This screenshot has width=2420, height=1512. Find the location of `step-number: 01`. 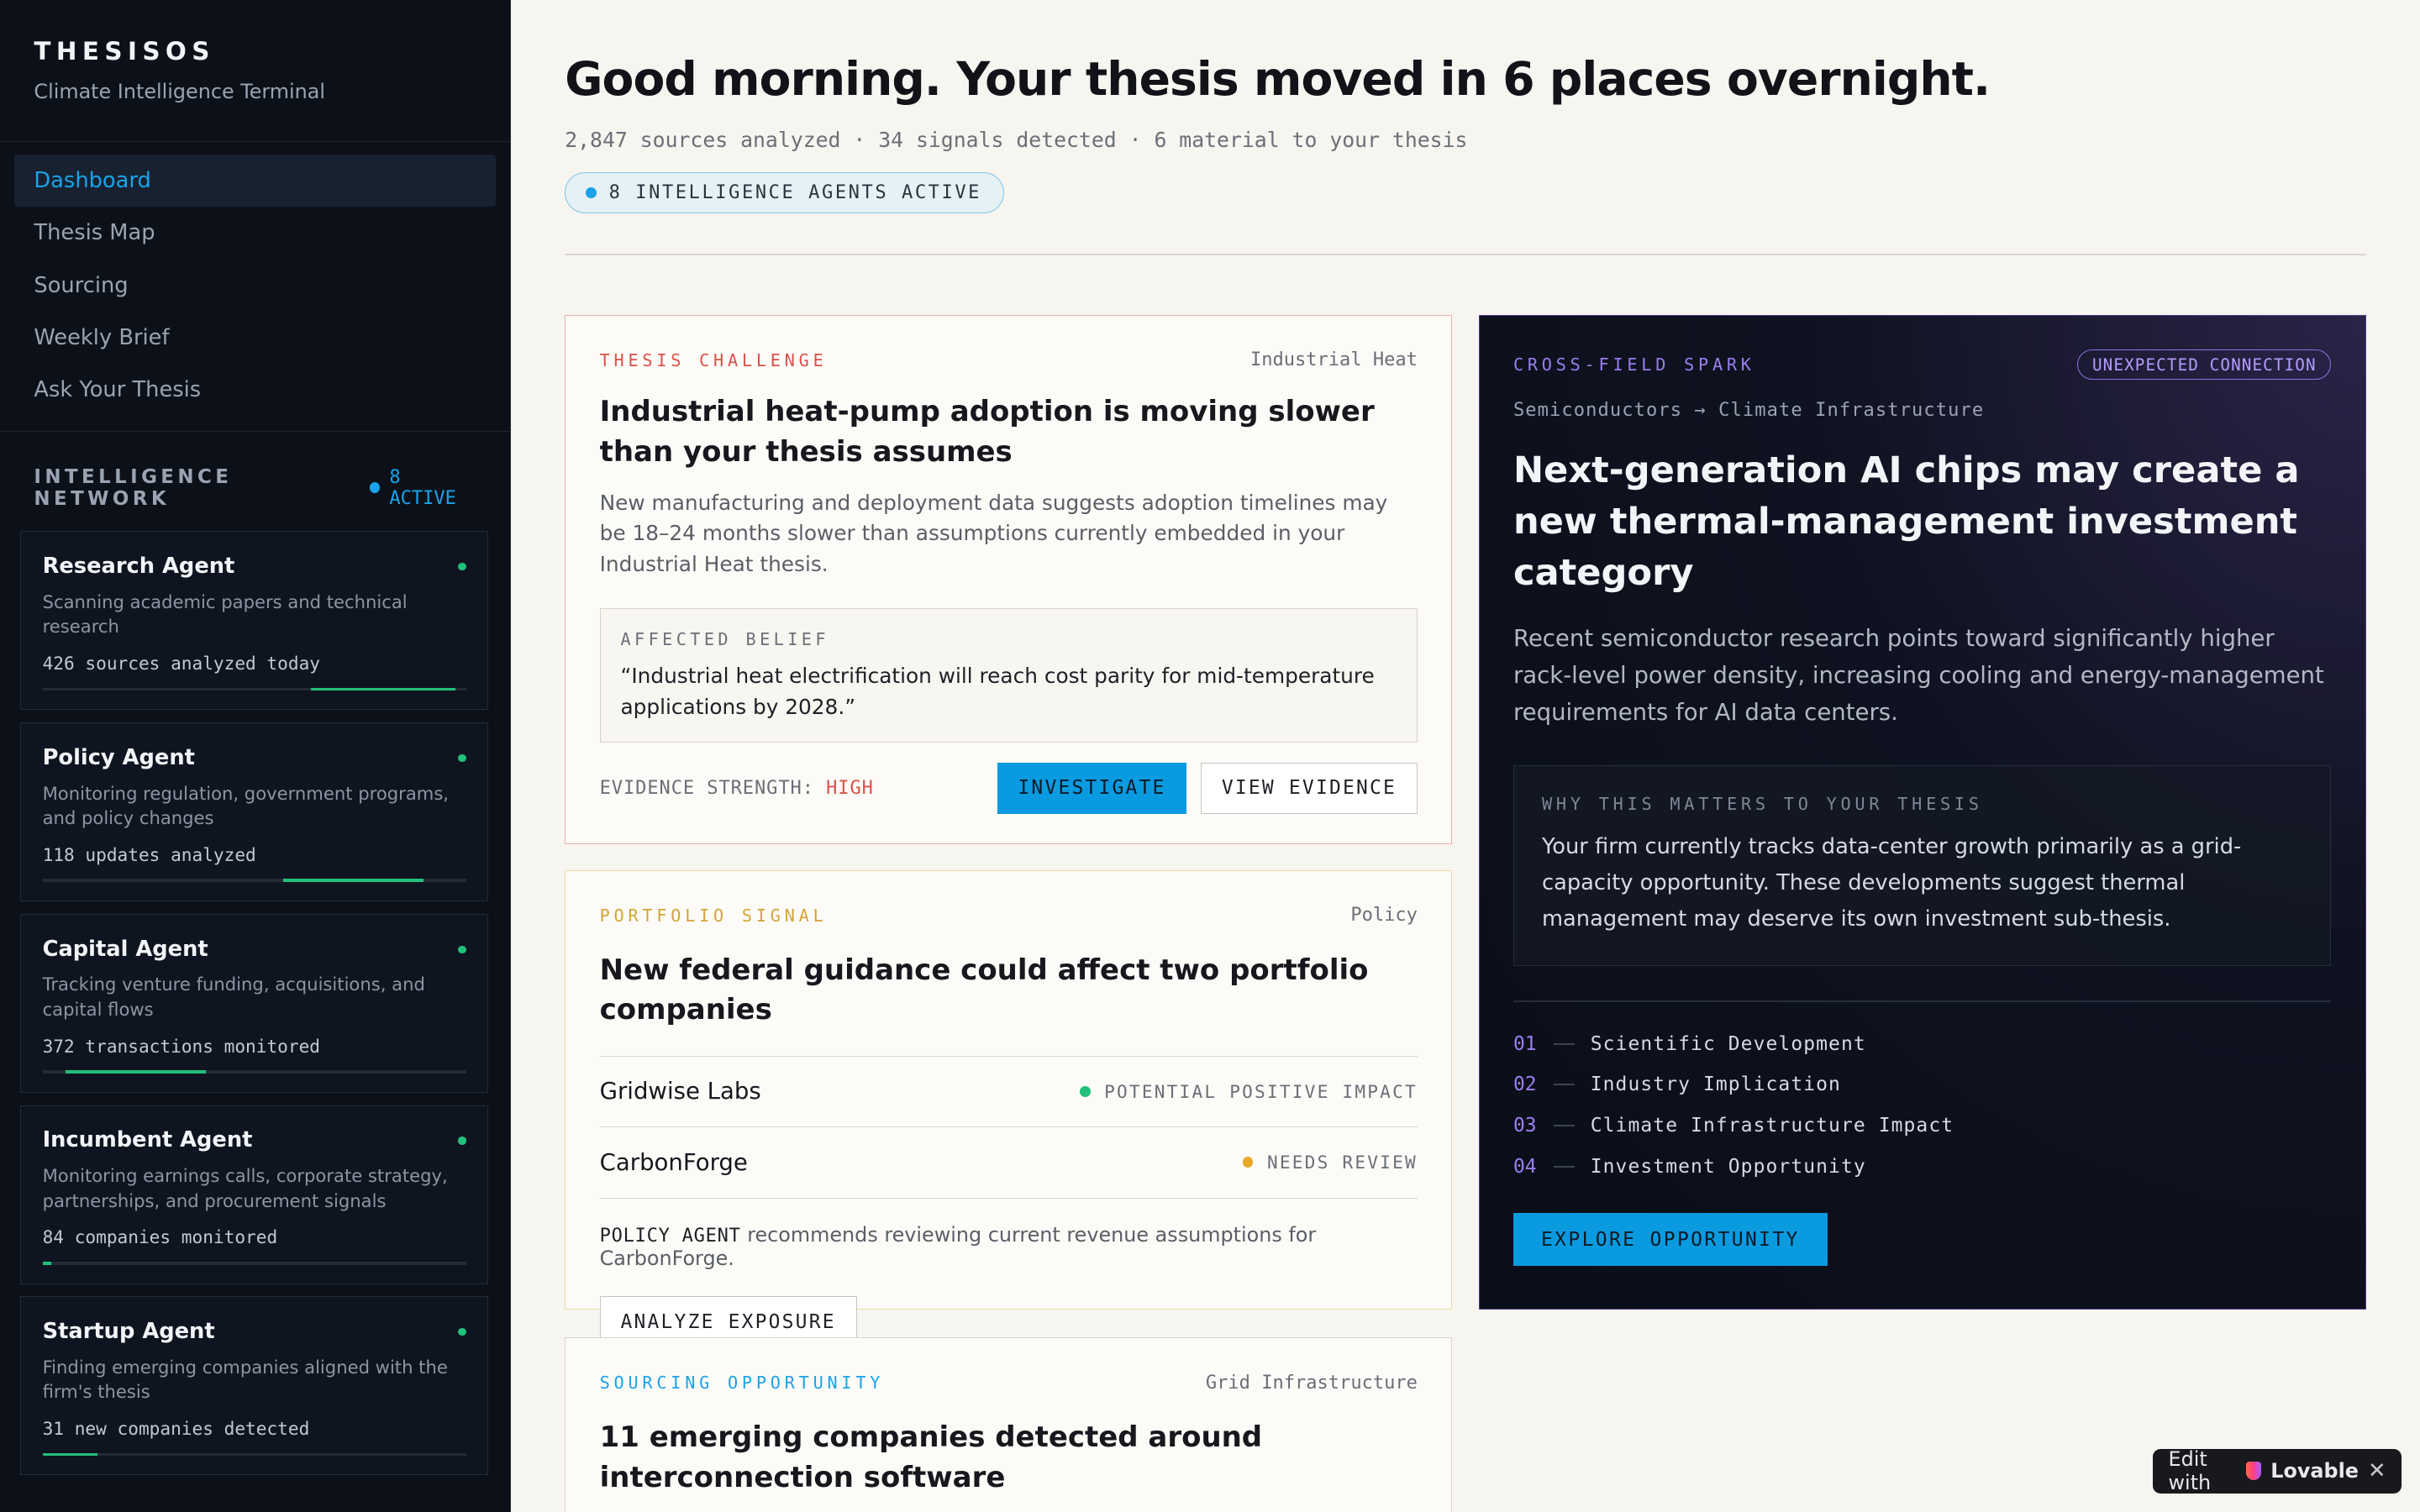

step-number: 01 is located at coordinates (1525, 1043).